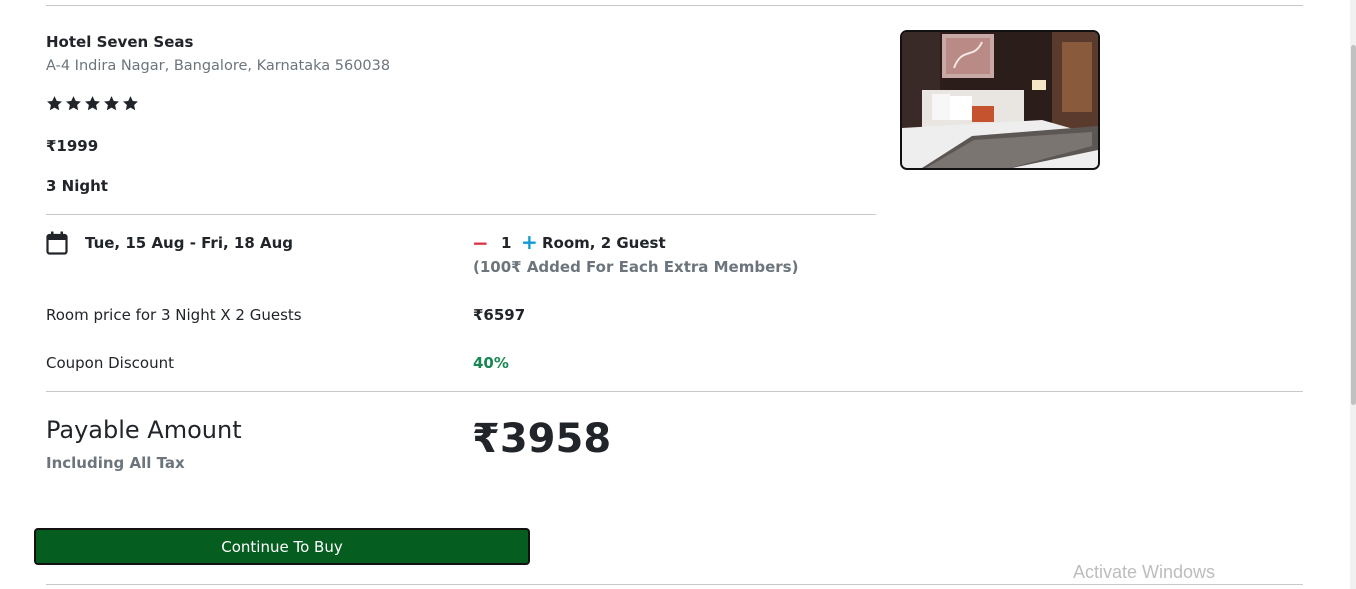 The image size is (1356, 589). Describe the element at coordinates (174, 315) in the screenshot. I see `room-price-label: Room price for 3 Night X 2 Guests` at that location.